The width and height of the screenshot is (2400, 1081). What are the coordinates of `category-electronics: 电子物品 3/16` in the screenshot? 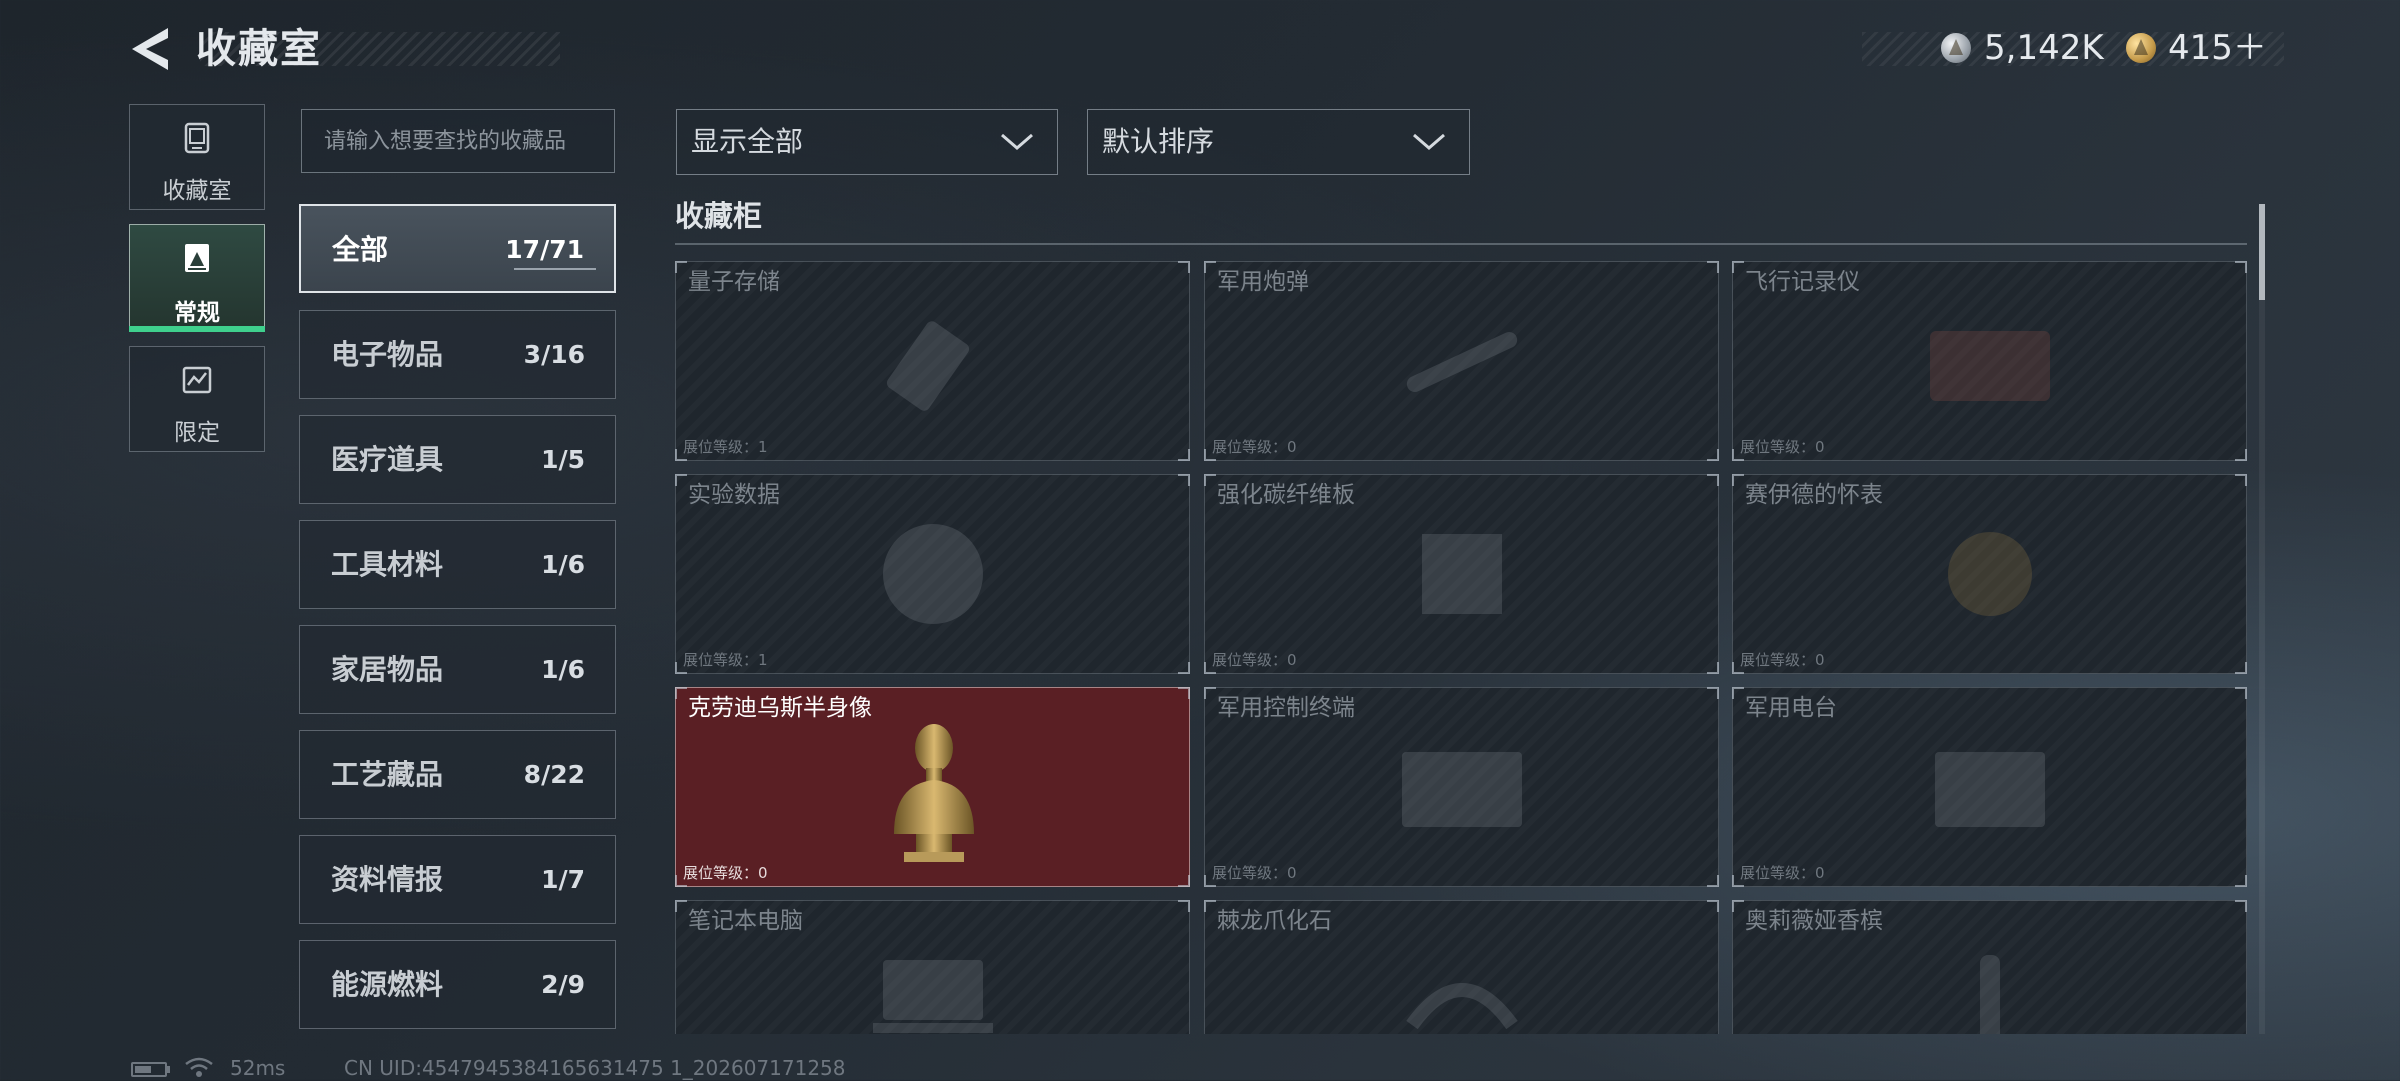 It's located at (457, 354).